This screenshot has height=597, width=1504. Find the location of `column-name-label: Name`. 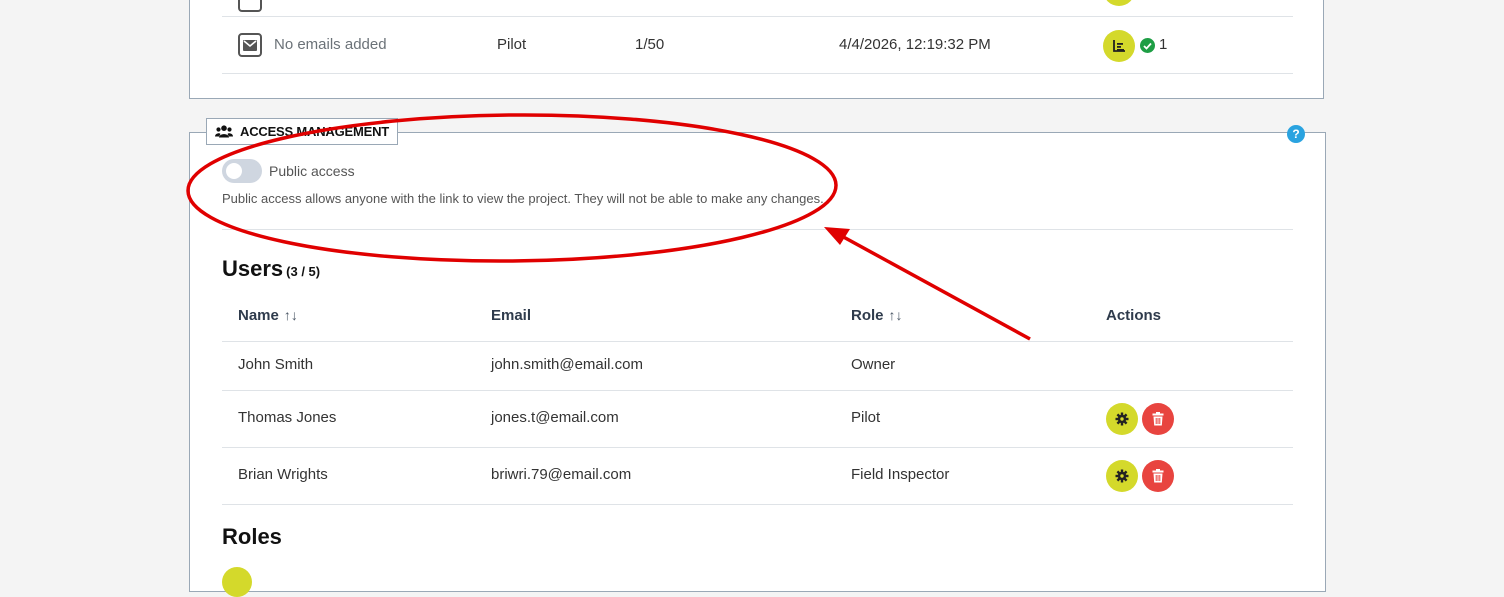

column-name-label: Name is located at coordinates (258, 315).